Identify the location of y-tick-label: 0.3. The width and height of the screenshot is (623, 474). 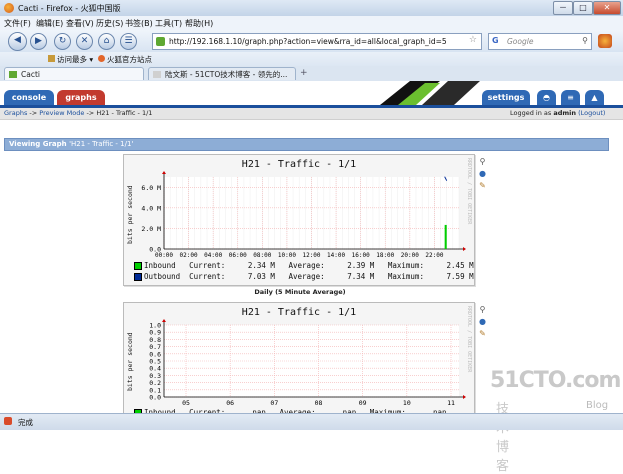
(155, 376).